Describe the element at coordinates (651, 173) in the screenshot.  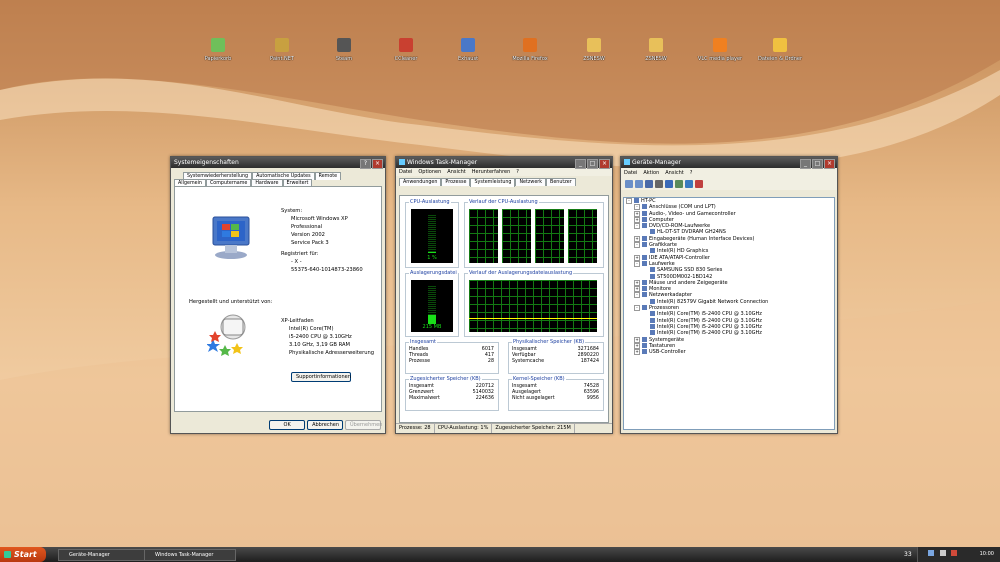
I see `menu-aktion: Aktion` at that location.